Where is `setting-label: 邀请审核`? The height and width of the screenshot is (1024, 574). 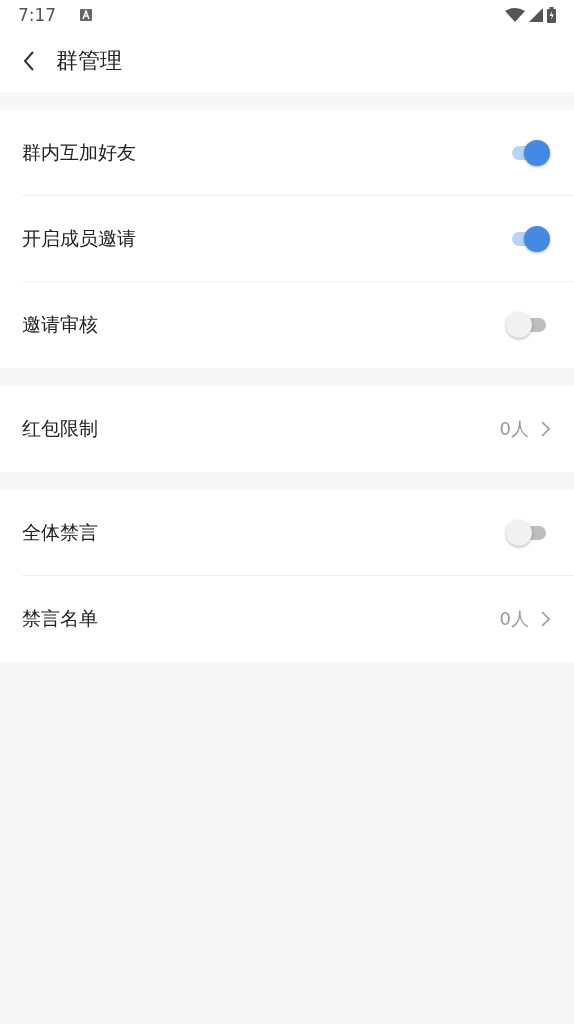
setting-label: 邀请审核 is located at coordinates (60, 324).